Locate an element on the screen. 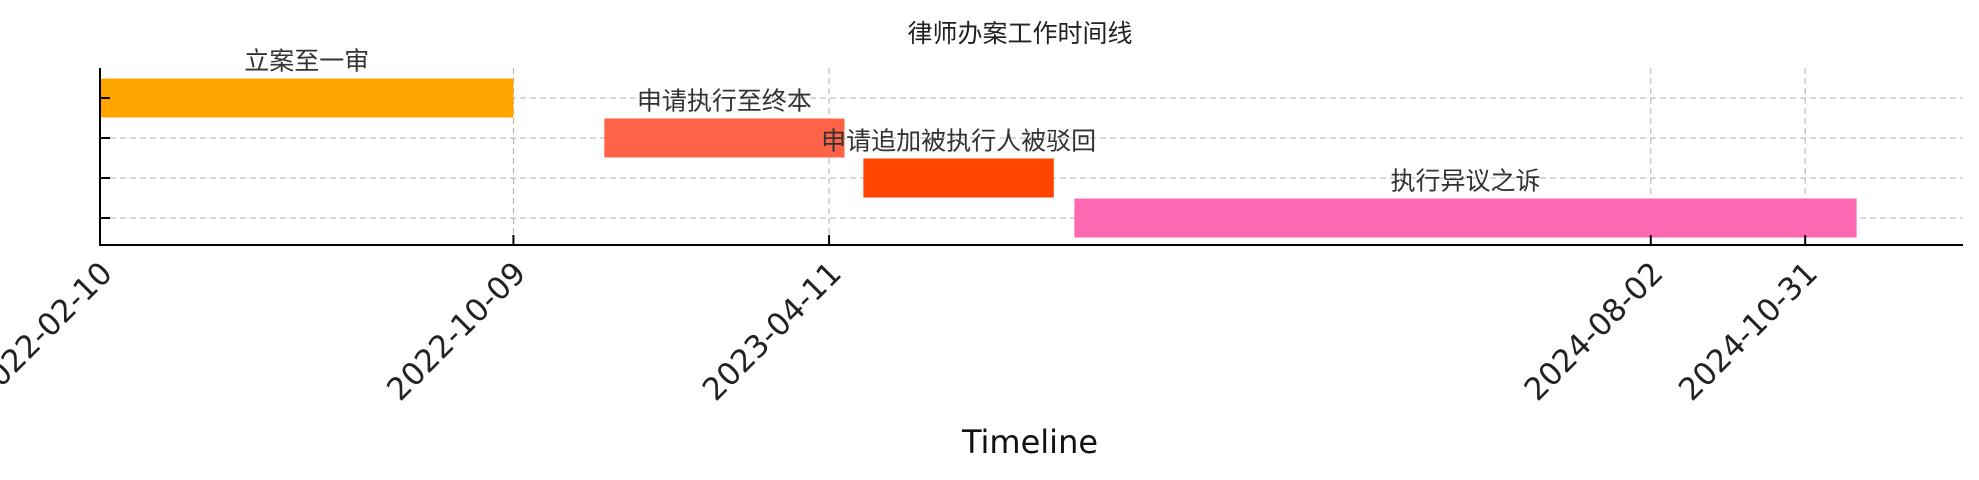 The image size is (1979, 480). x-tick-label: 2024-08-02 is located at coordinates (1594, 331).